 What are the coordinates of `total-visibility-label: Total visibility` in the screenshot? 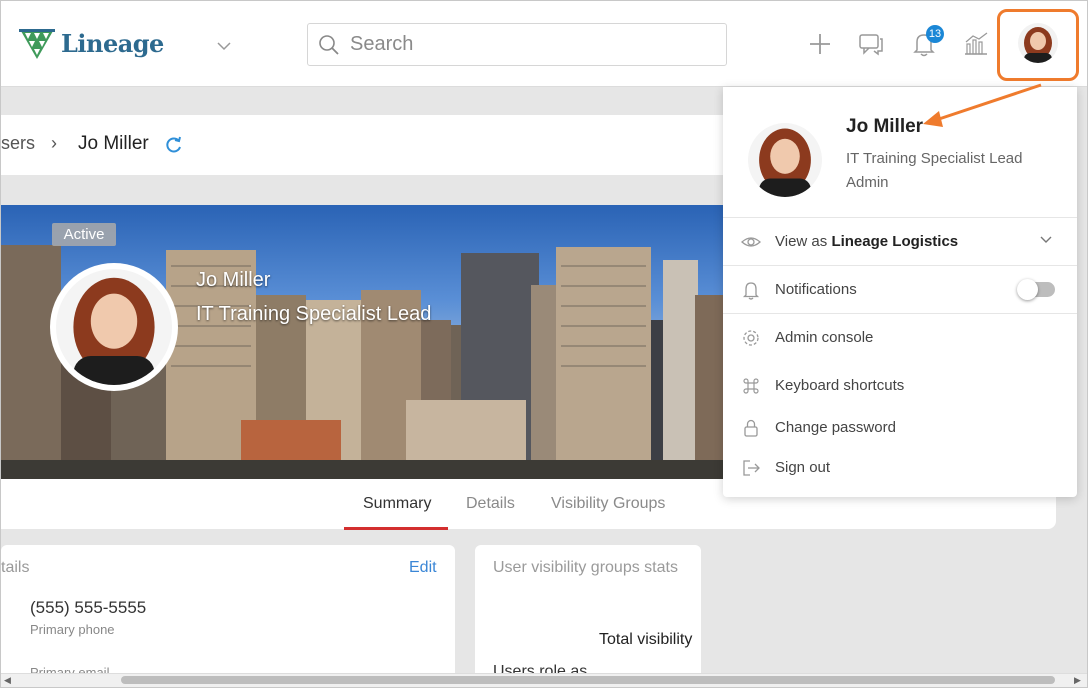 It's located at (646, 639).